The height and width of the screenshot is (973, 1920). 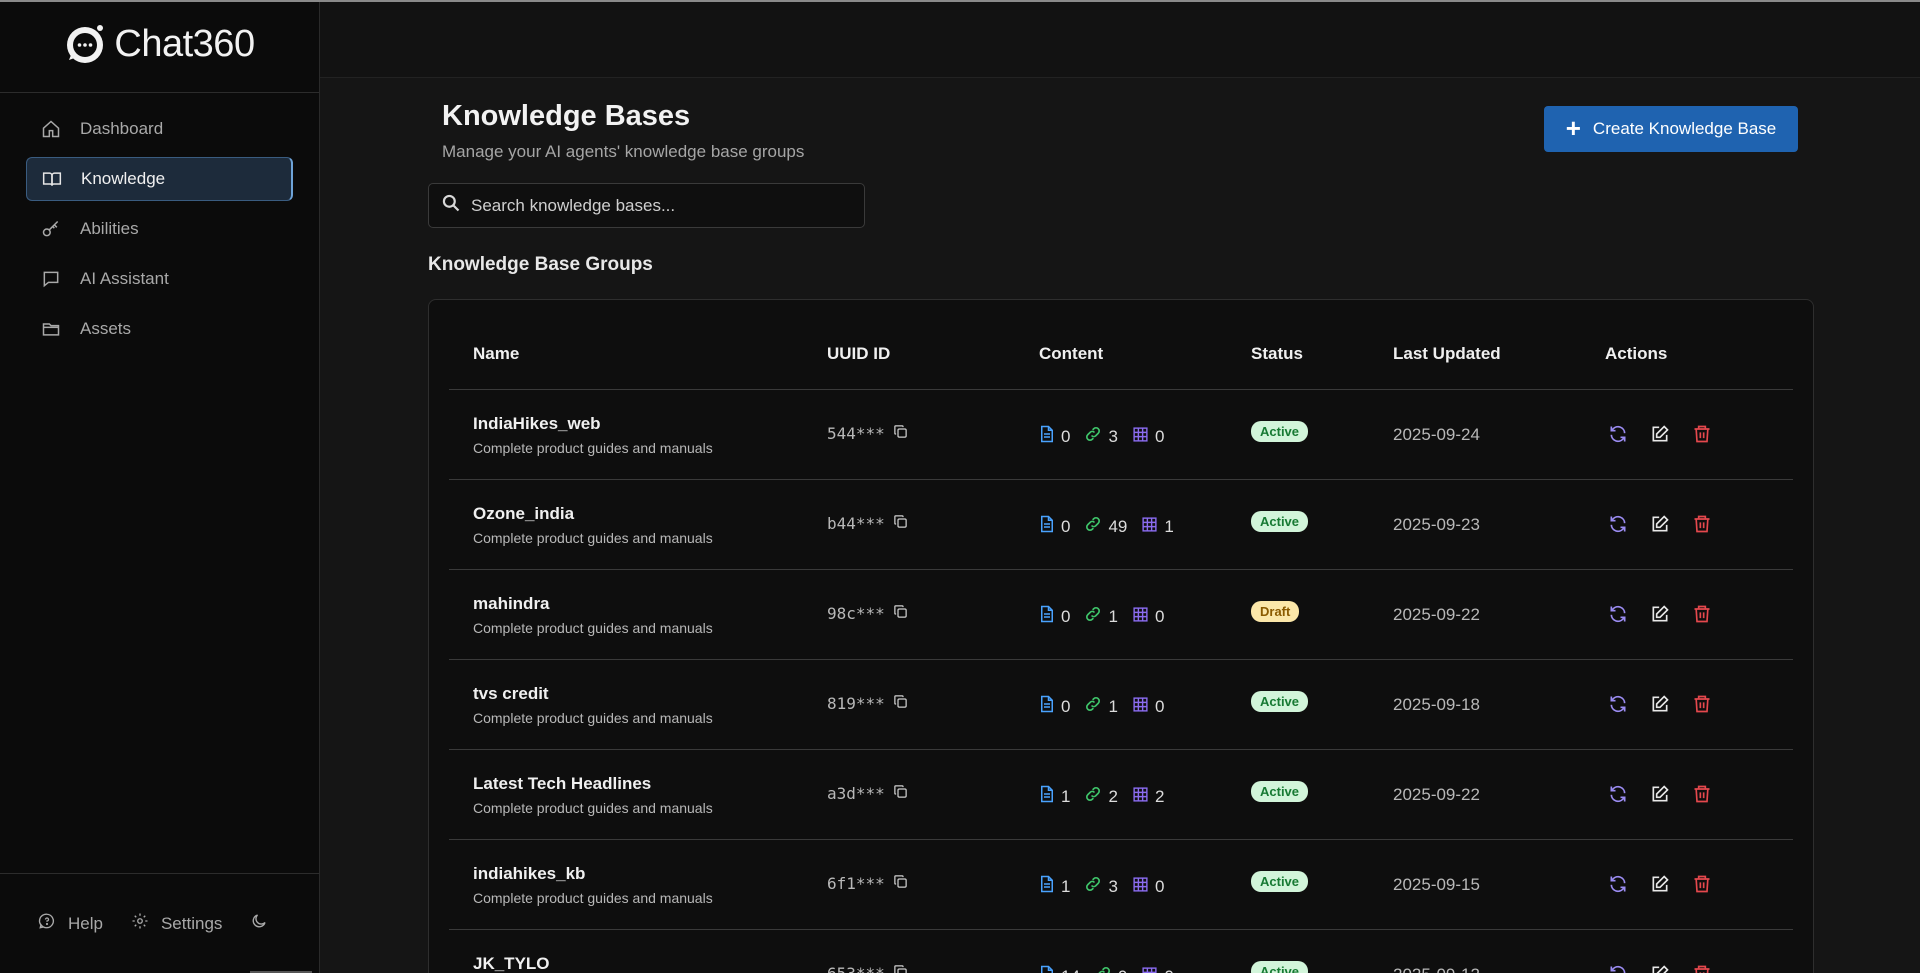 I want to click on kb-last-updated: 2025-09-12, so click(x=1436, y=969).